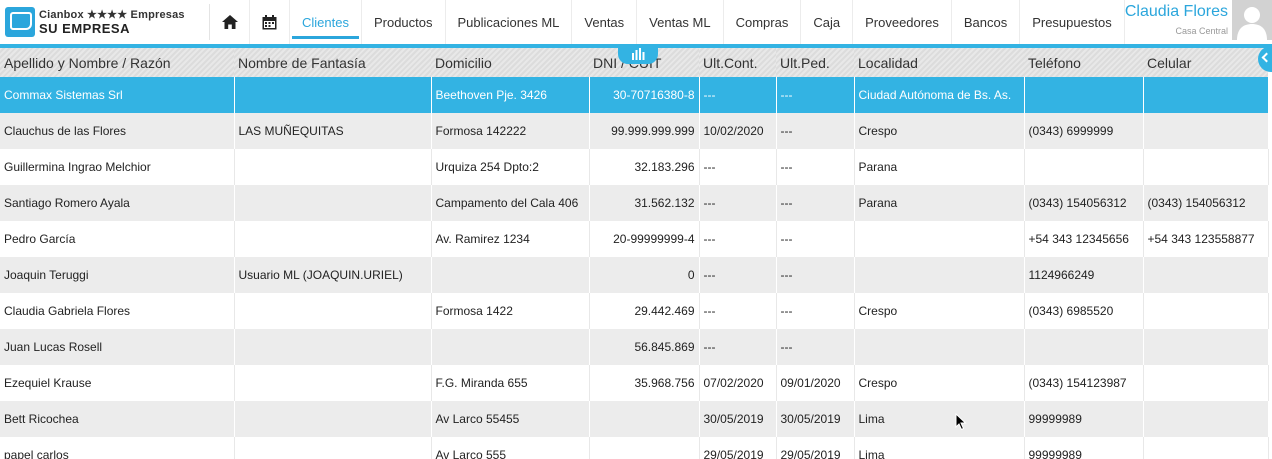  I want to click on avatar, so click(1252, 20).